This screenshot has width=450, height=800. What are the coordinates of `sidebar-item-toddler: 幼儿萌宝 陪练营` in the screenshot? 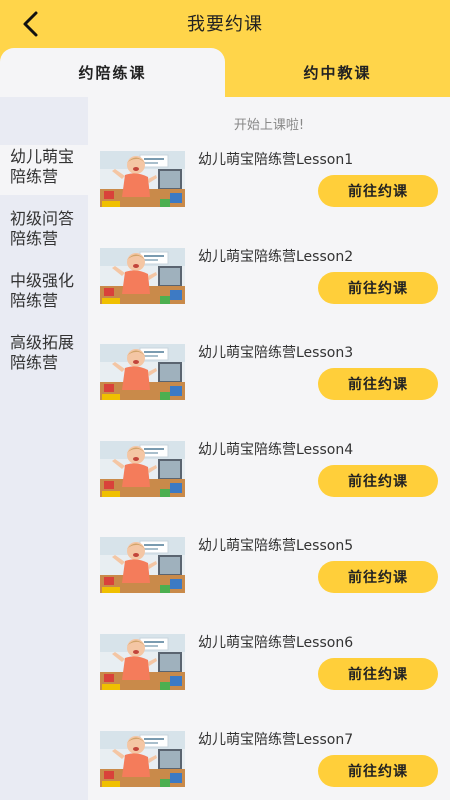 It's located at (44, 170).